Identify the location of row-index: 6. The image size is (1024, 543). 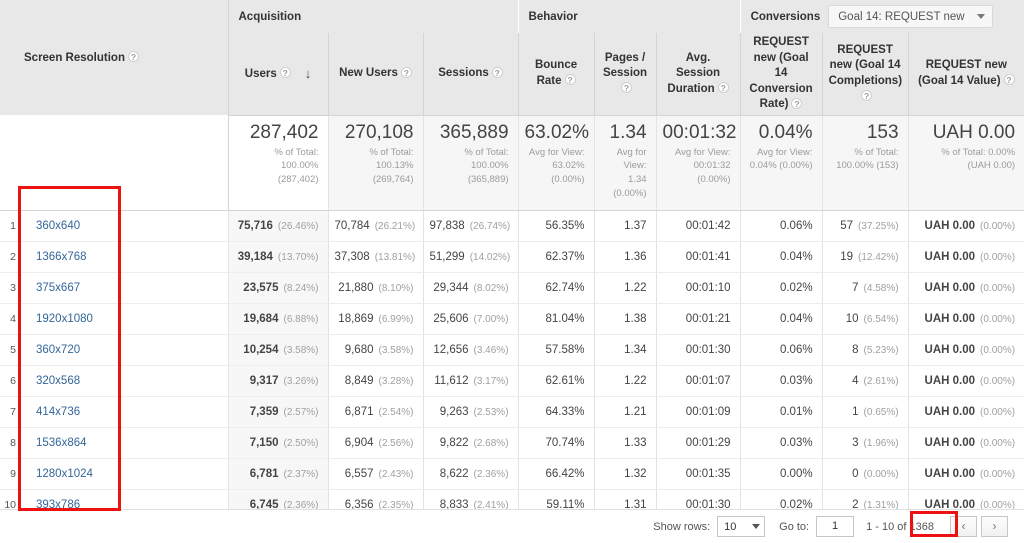
(9, 381).